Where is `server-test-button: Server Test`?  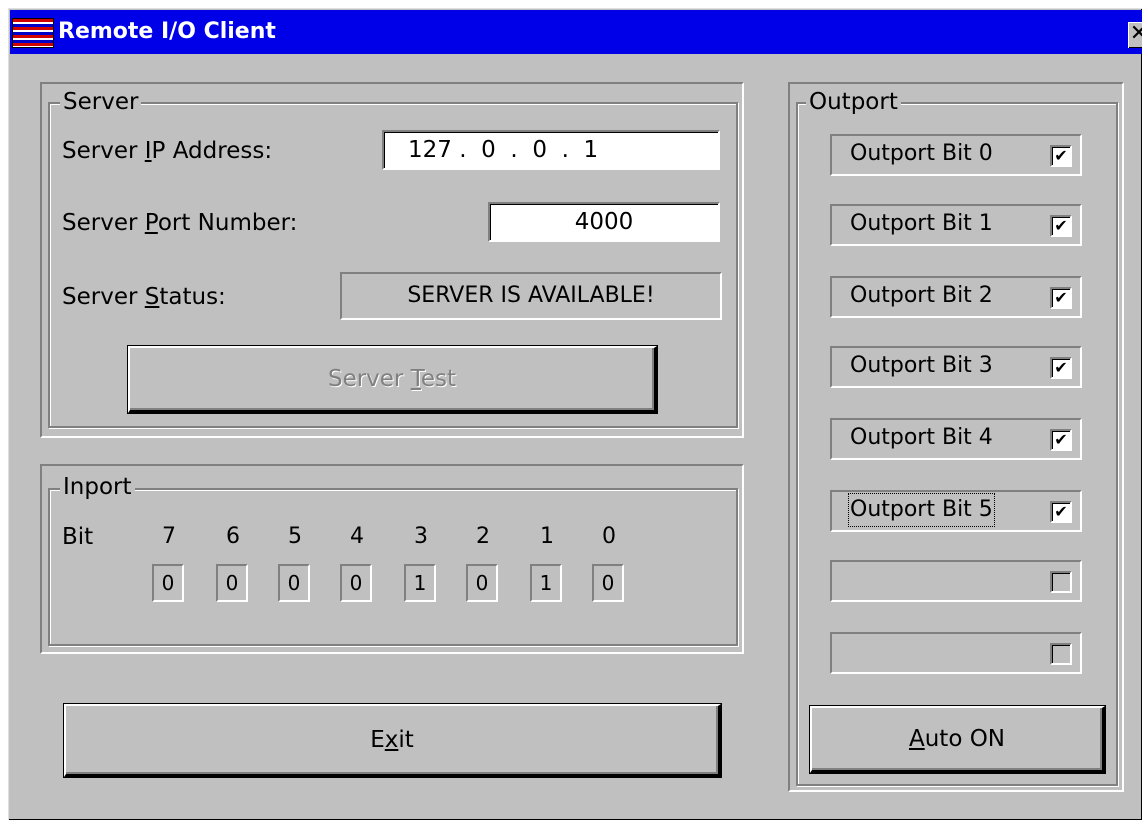
server-test-button: Server Test is located at coordinates (392, 379).